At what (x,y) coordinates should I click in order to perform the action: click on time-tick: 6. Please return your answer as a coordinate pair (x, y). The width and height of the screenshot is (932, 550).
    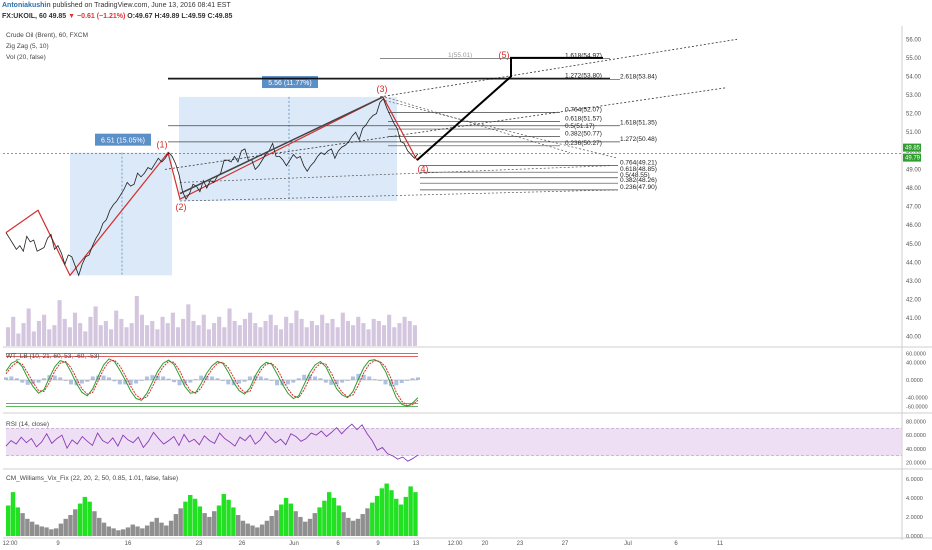
    Looking at the image, I should click on (676, 544).